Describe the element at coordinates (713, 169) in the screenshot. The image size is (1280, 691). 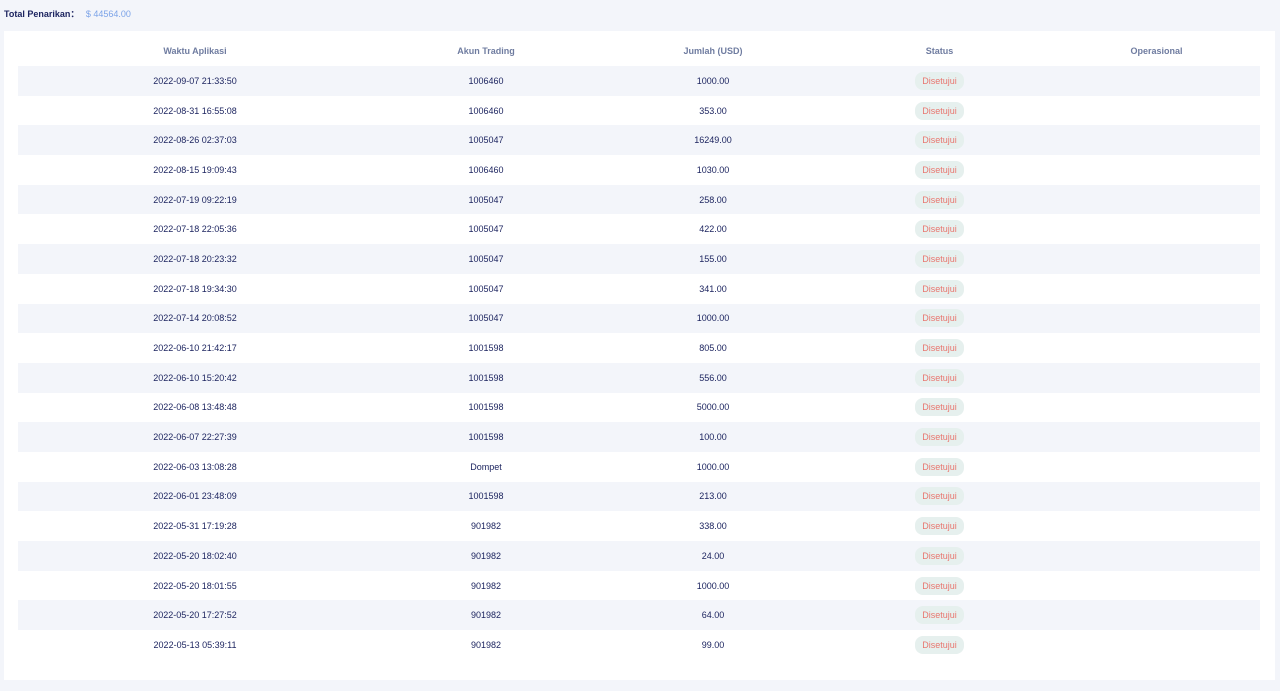
I see `cell-amount: 1030.00` at that location.